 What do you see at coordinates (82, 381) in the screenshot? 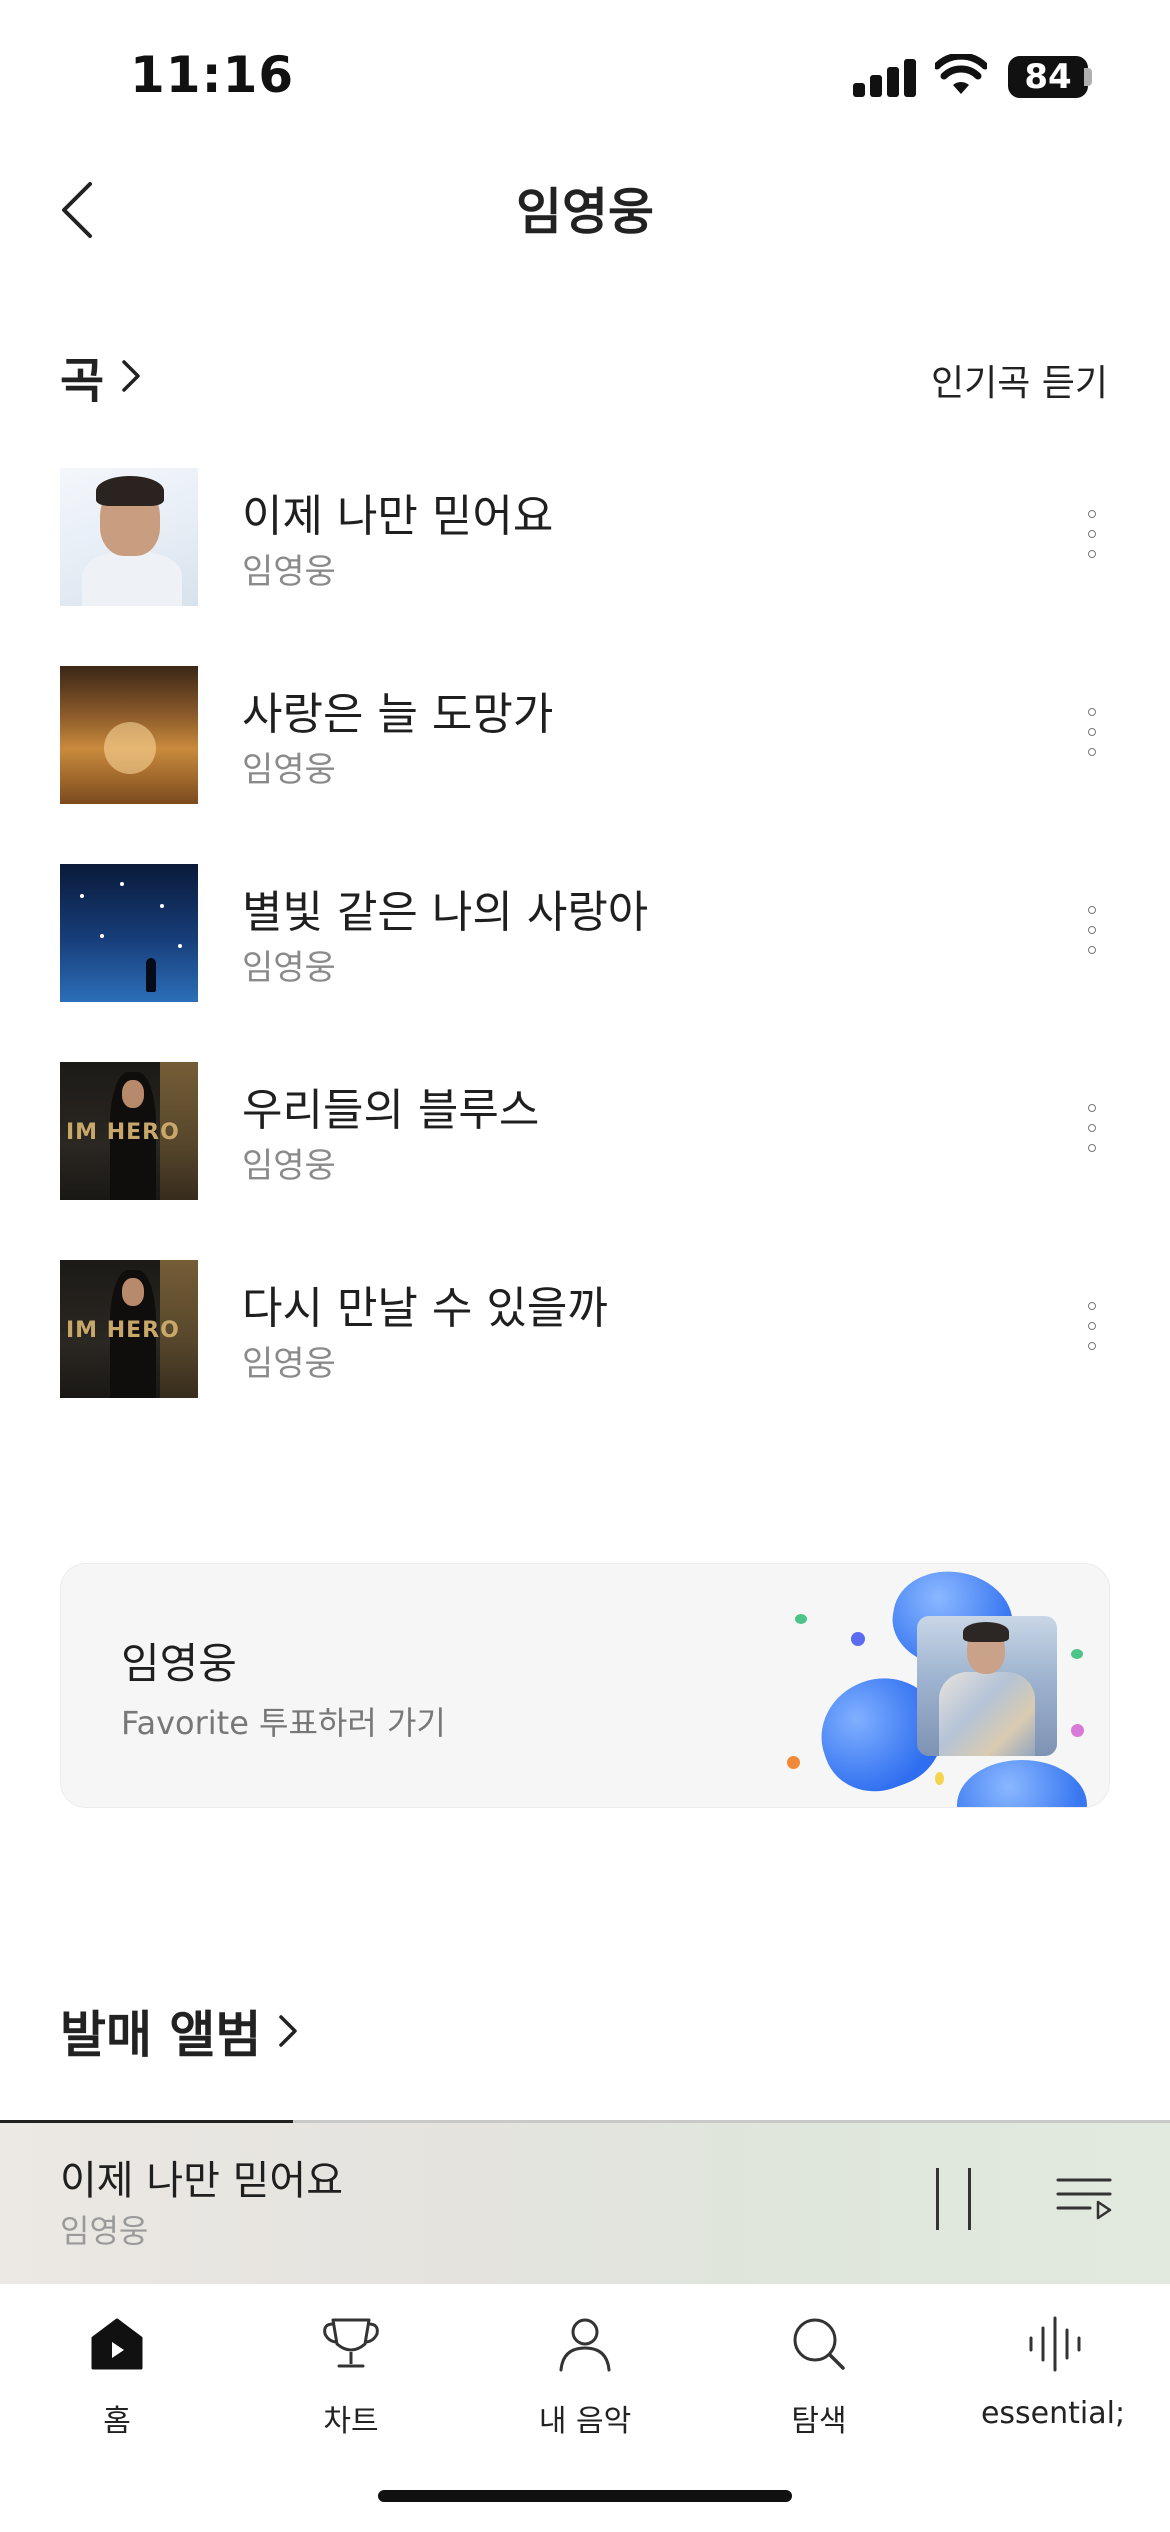
I see `songs-section-title: 곡` at bounding box center [82, 381].